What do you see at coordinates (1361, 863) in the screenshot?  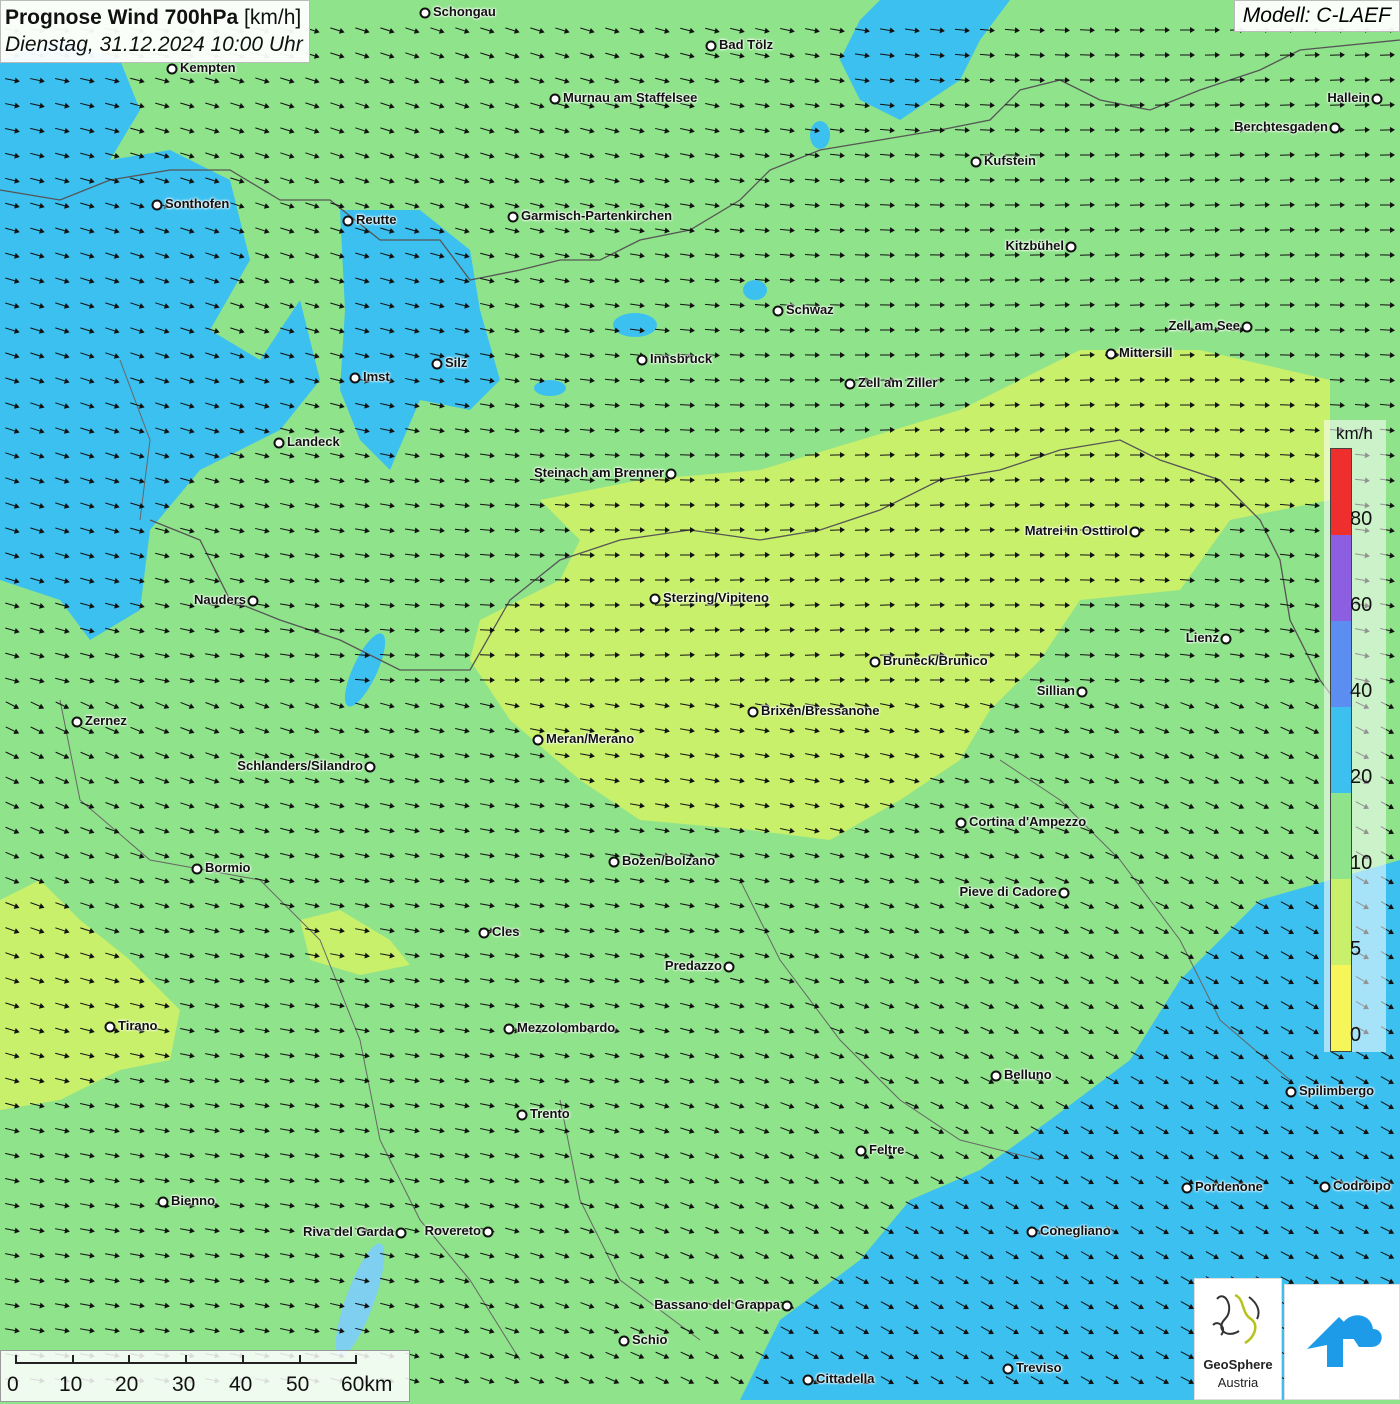 I see `legend-tick-label: 10` at bounding box center [1361, 863].